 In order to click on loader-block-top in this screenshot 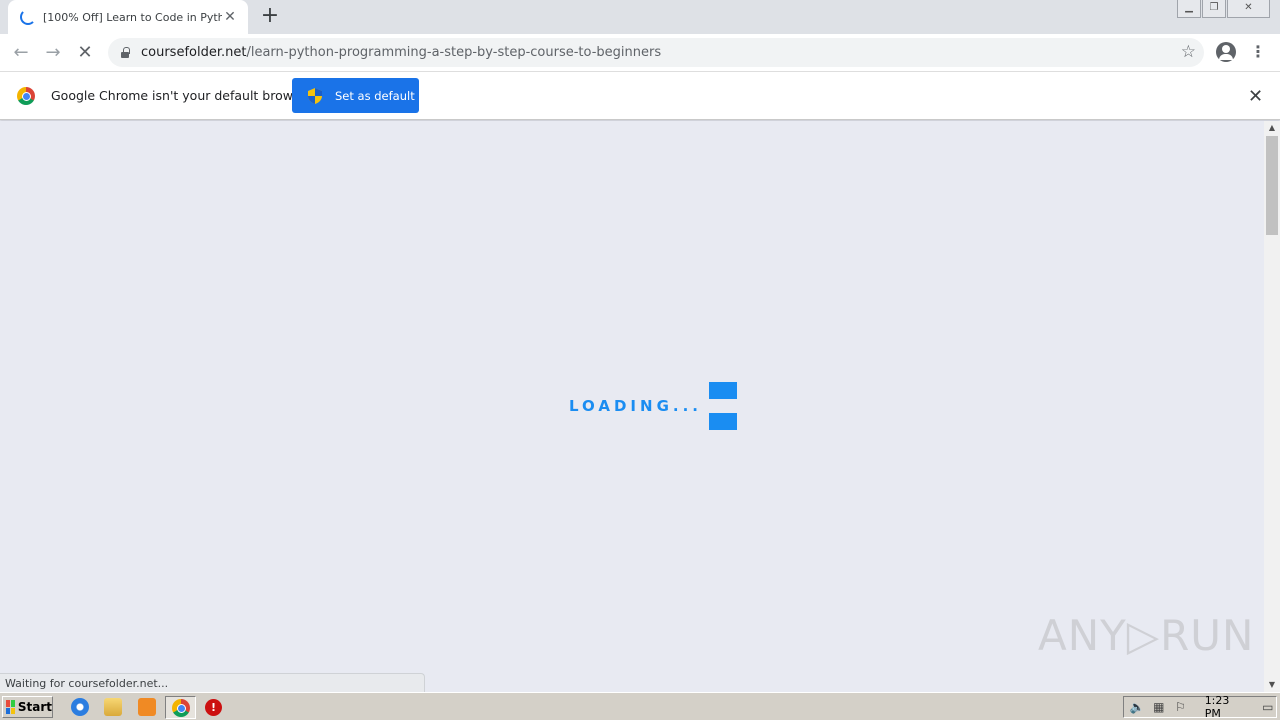, I will do `click(723, 390)`.